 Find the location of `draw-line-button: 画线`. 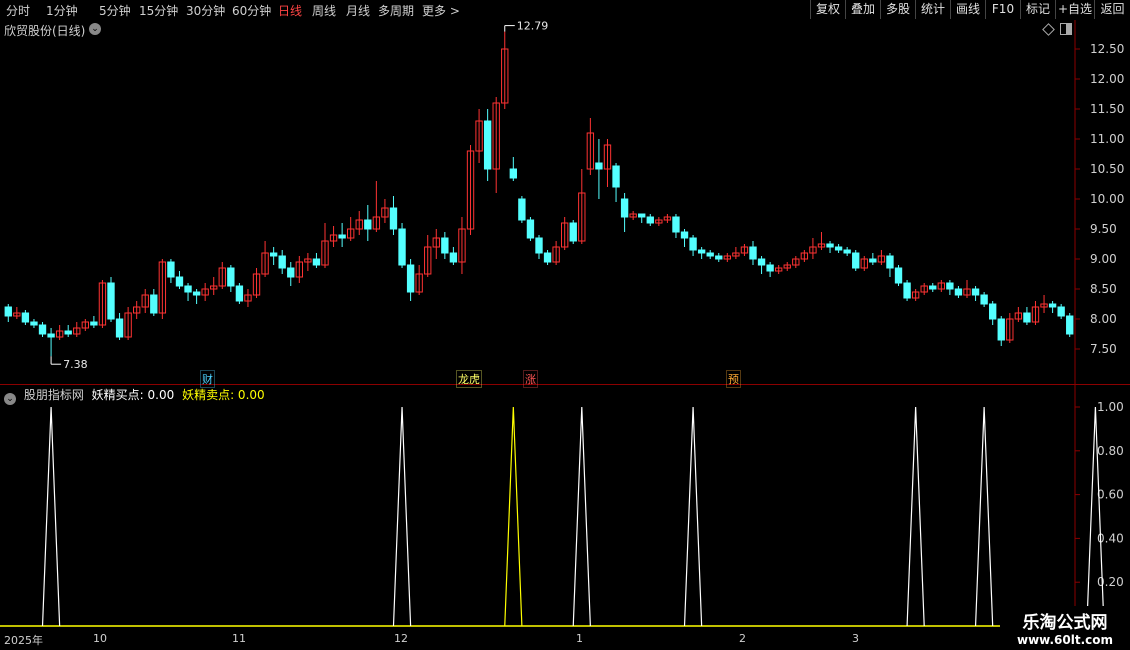

draw-line-button: 画线 is located at coordinates (967, 9).